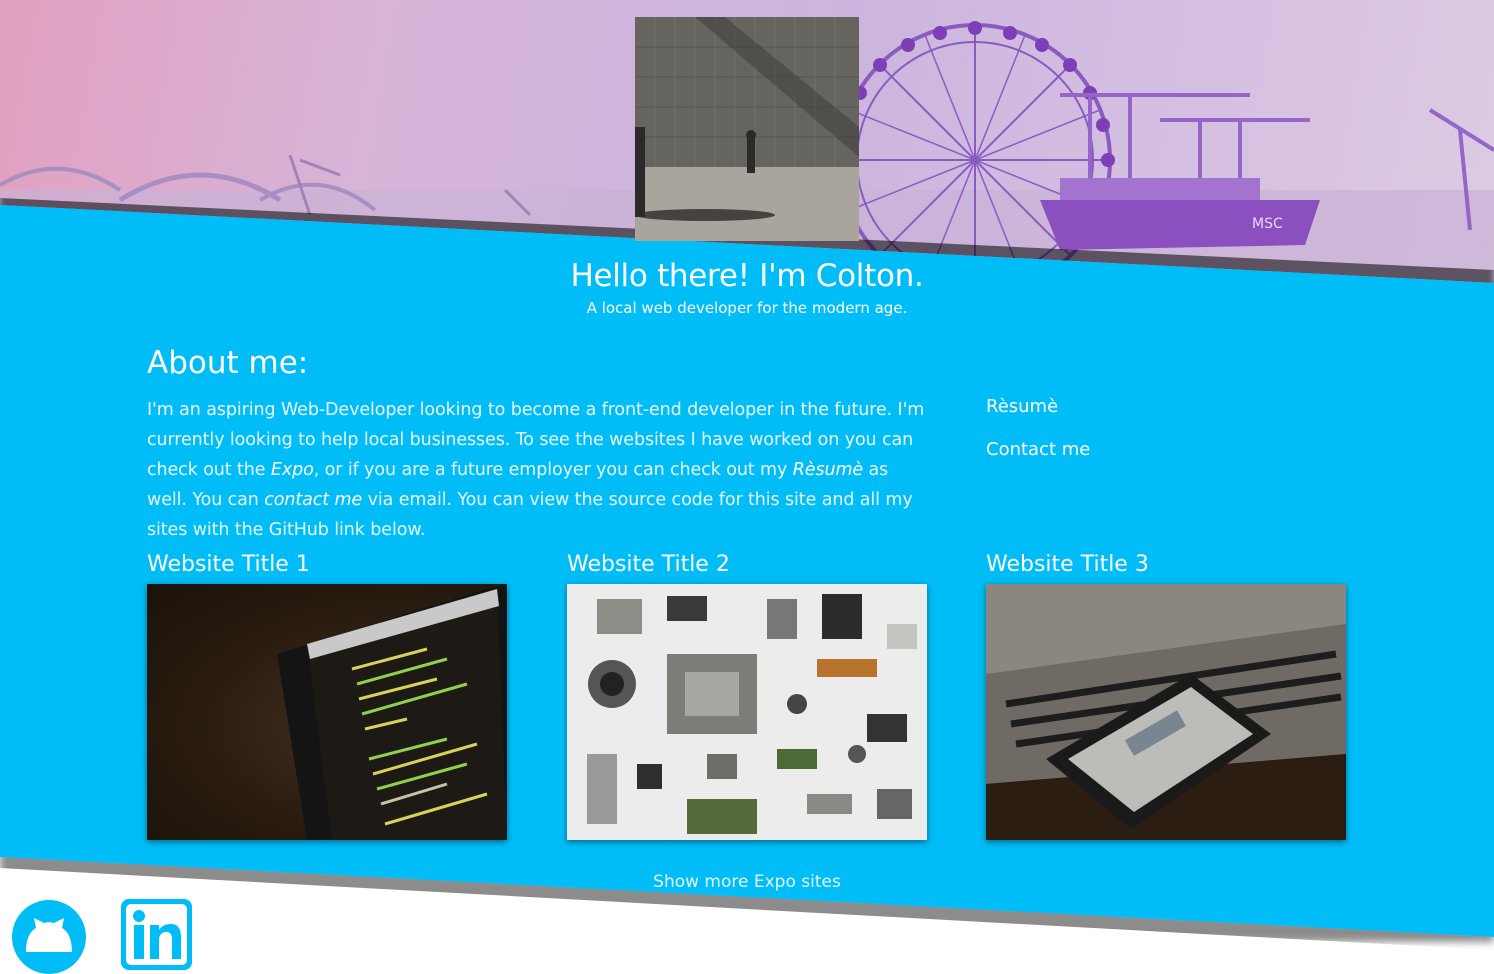 This screenshot has height=974, width=1494. What do you see at coordinates (747, 882) in the screenshot?
I see `show-more-link: Show more Expo sites` at bounding box center [747, 882].